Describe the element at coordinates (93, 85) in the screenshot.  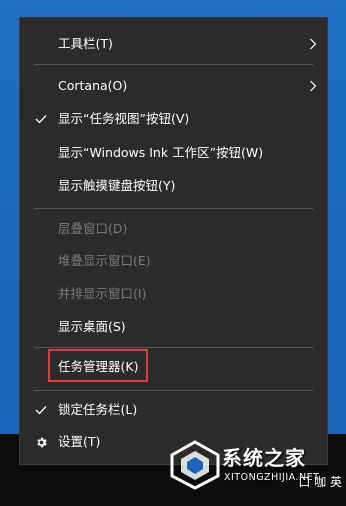
I see `menu-item-label: Cortana(O)` at that location.